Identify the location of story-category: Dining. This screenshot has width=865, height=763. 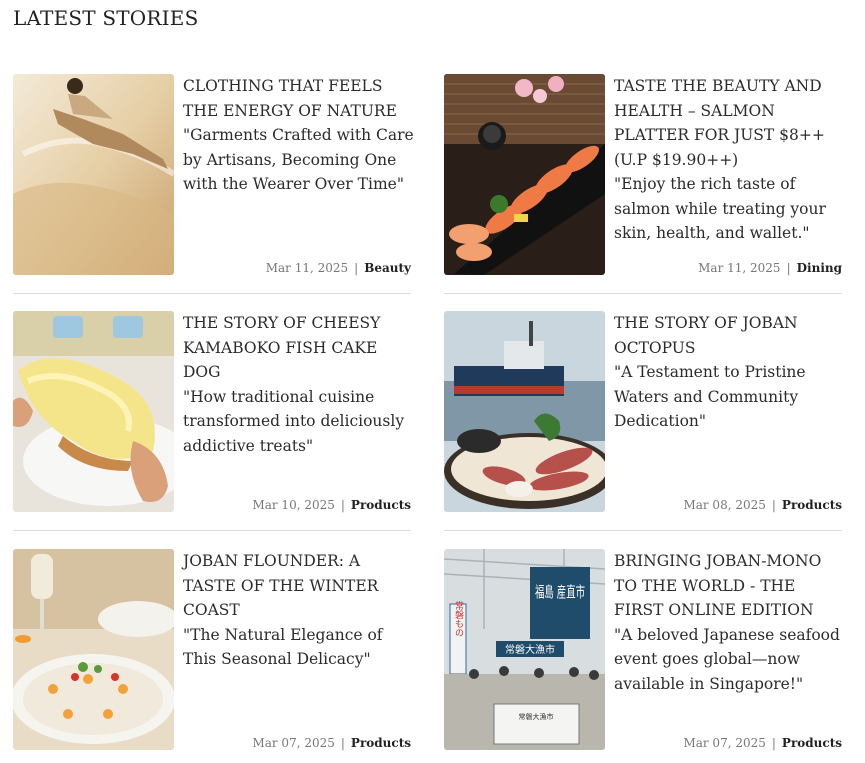
(819, 268).